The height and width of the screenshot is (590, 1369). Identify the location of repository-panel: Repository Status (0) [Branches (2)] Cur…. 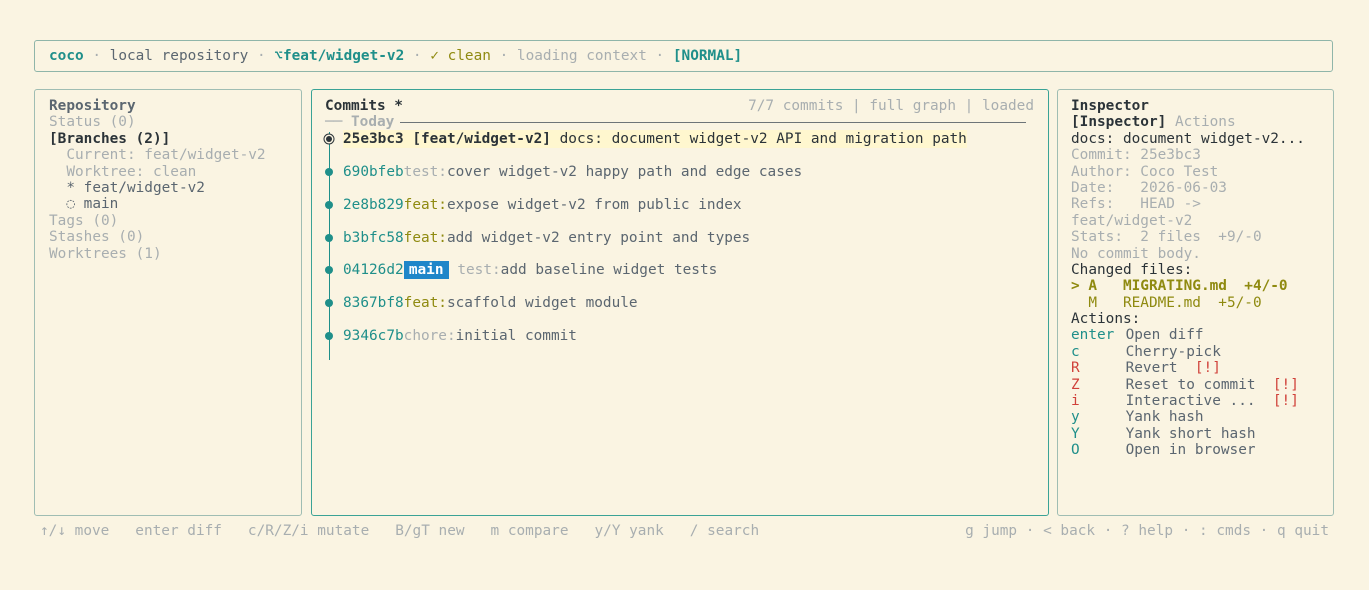
(168, 302).